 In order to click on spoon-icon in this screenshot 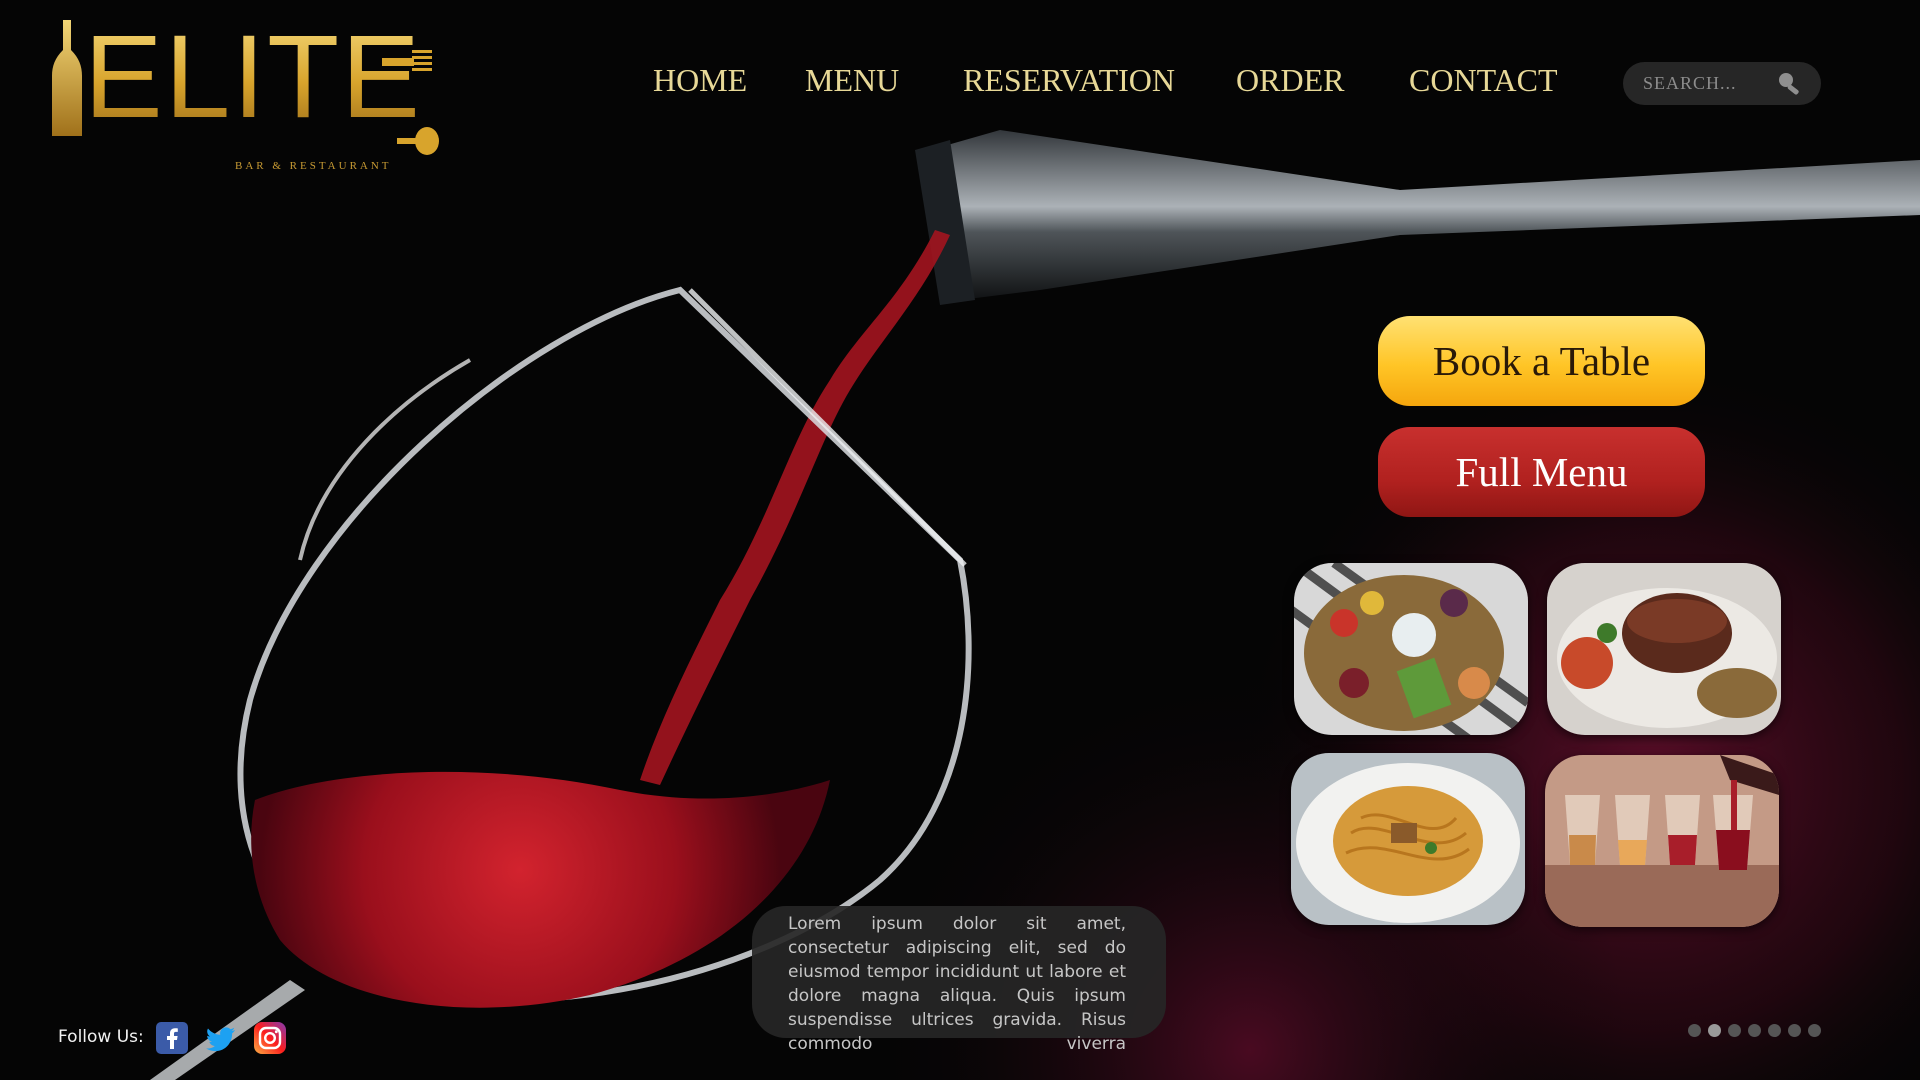, I will do `click(418, 141)`.